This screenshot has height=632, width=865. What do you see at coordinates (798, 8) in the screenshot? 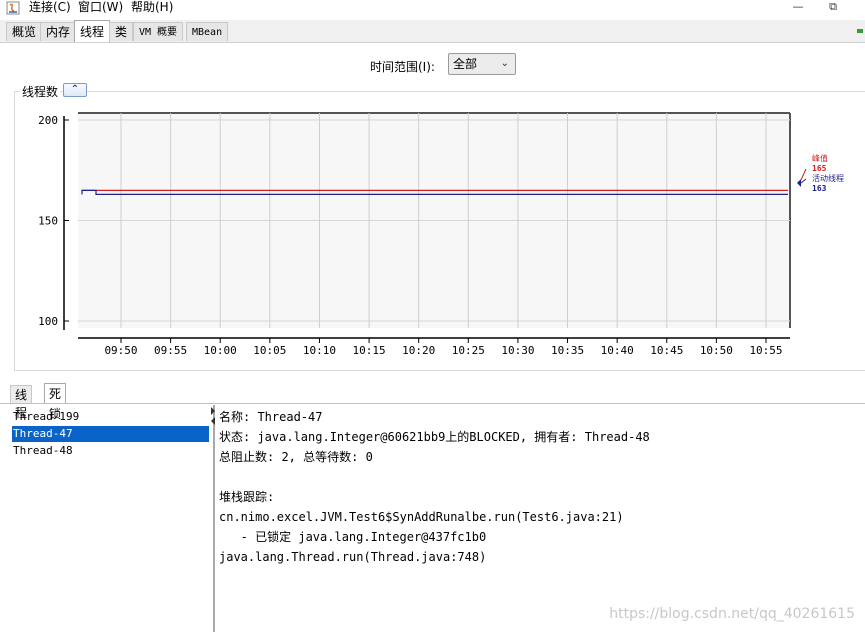
I see `minimize-button: —` at bounding box center [798, 8].